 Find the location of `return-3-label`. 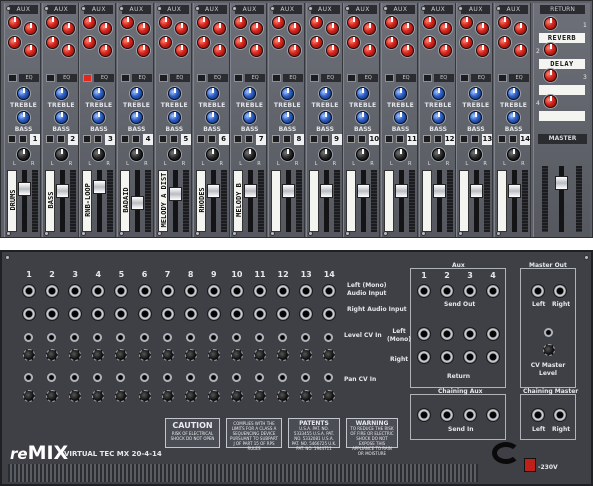

return-3-label is located at coordinates (562, 90).